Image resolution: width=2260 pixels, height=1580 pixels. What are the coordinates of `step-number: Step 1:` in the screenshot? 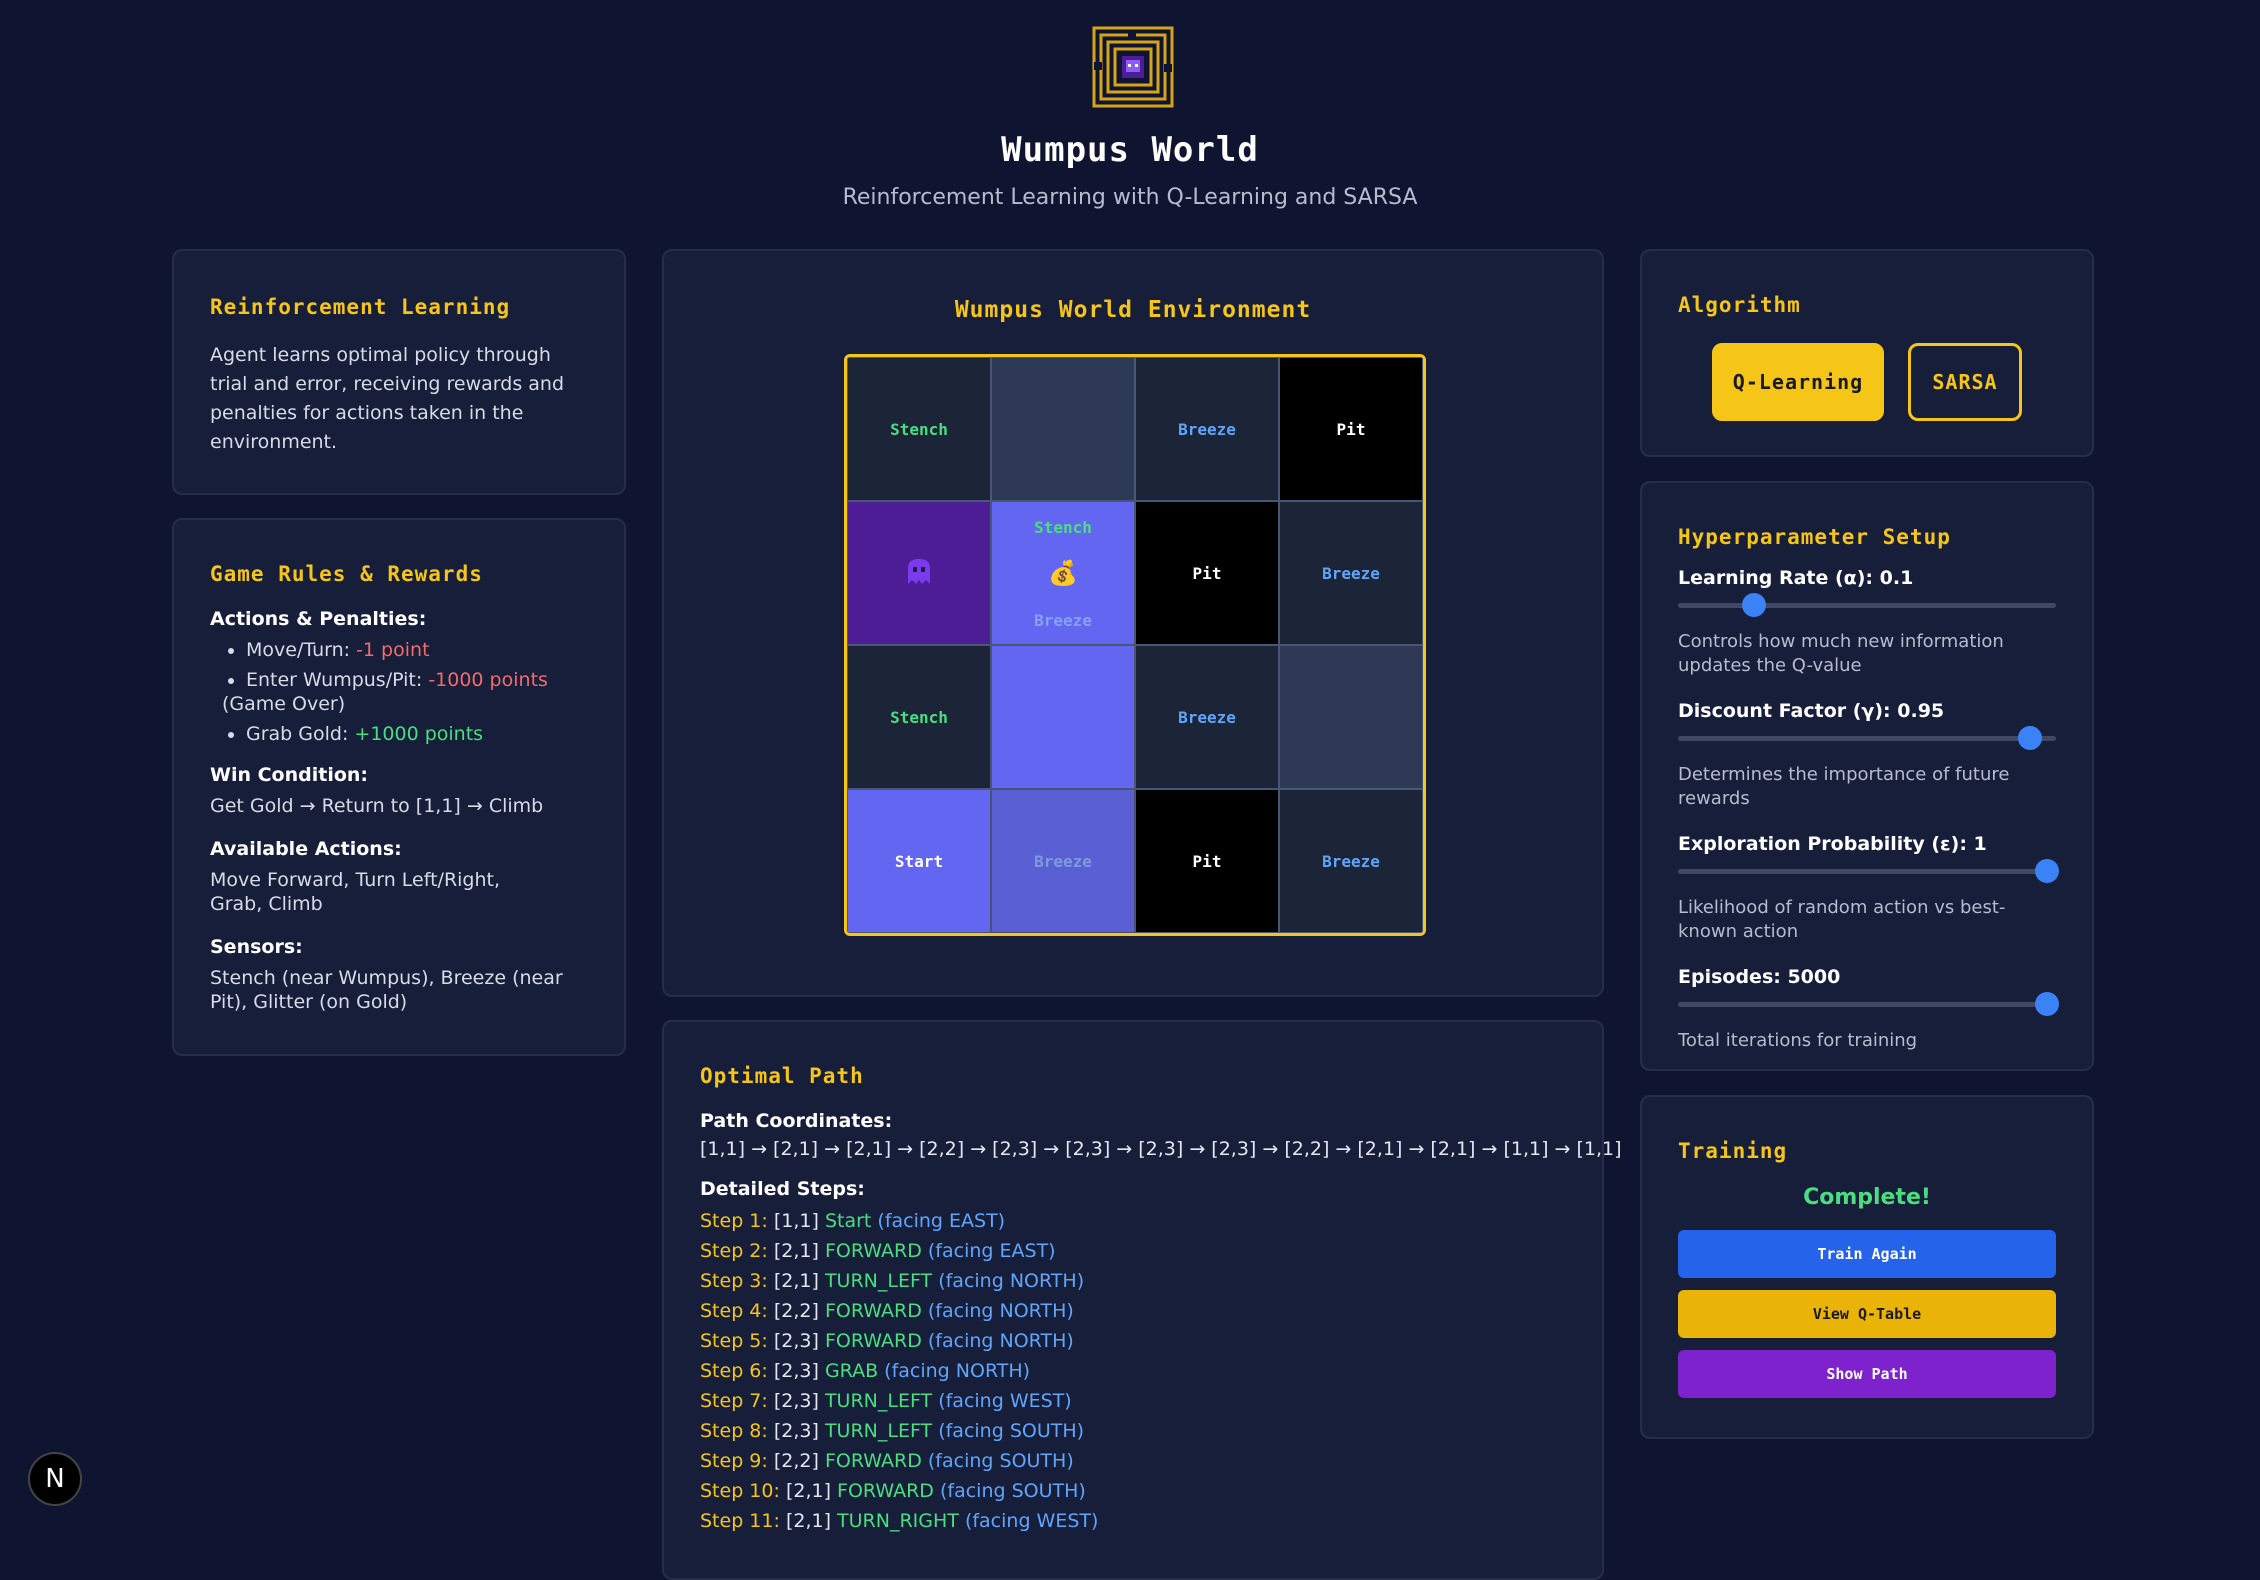 It's located at (734, 1221).